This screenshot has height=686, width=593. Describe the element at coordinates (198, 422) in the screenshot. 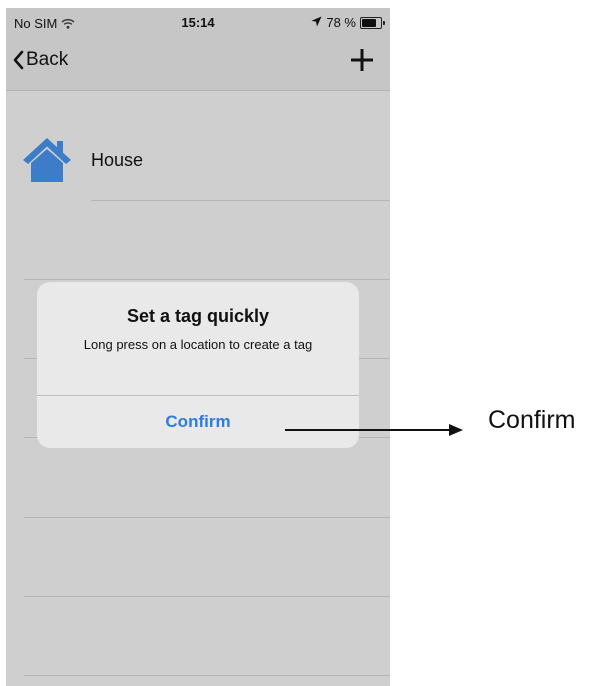

I see `confirm-button: Confirm` at that location.